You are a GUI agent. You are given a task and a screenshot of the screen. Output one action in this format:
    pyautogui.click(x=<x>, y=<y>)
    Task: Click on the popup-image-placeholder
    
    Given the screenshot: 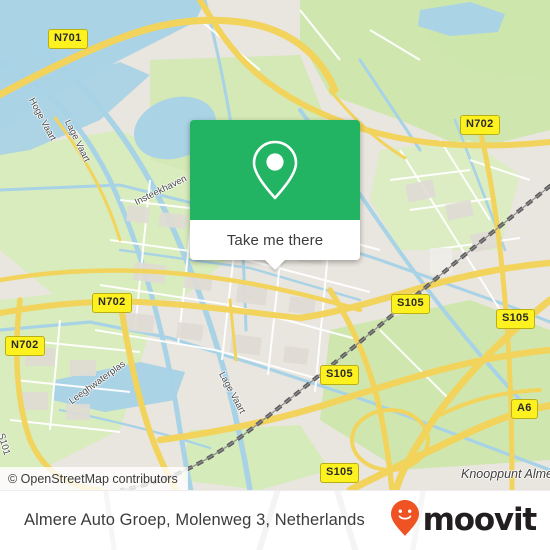 What is the action you would take?
    pyautogui.click(x=275, y=170)
    